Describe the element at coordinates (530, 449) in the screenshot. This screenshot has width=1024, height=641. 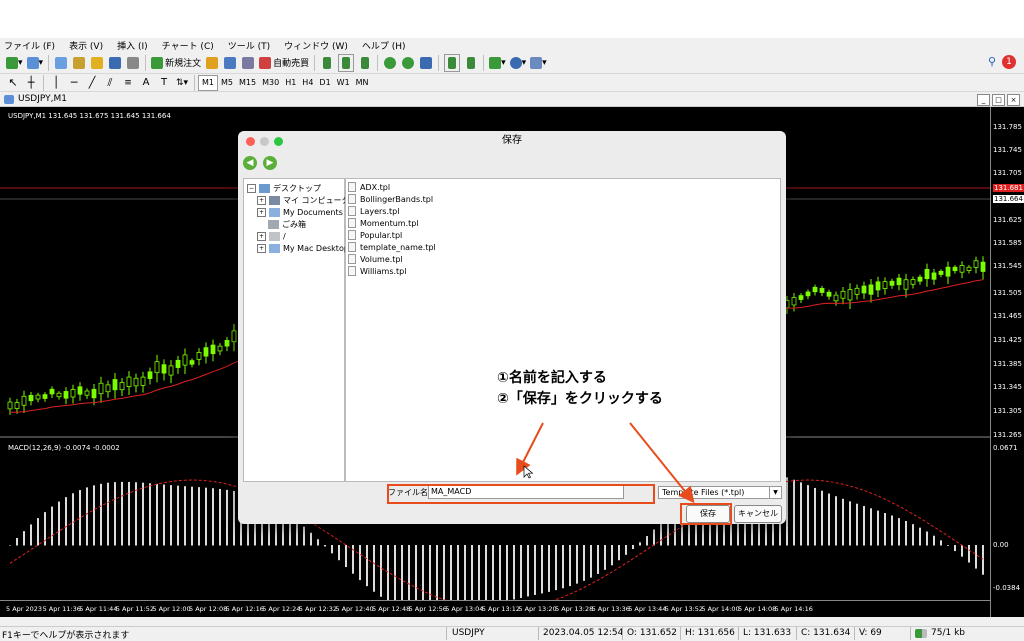
I see `arrow-to-filename` at that location.